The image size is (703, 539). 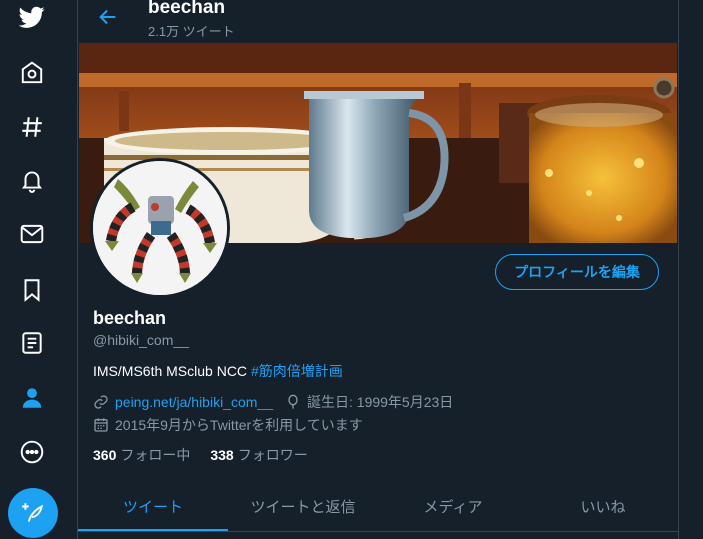 What do you see at coordinates (32, 398) in the screenshot?
I see `profile-person-icon` at bounding box center [32, 398].